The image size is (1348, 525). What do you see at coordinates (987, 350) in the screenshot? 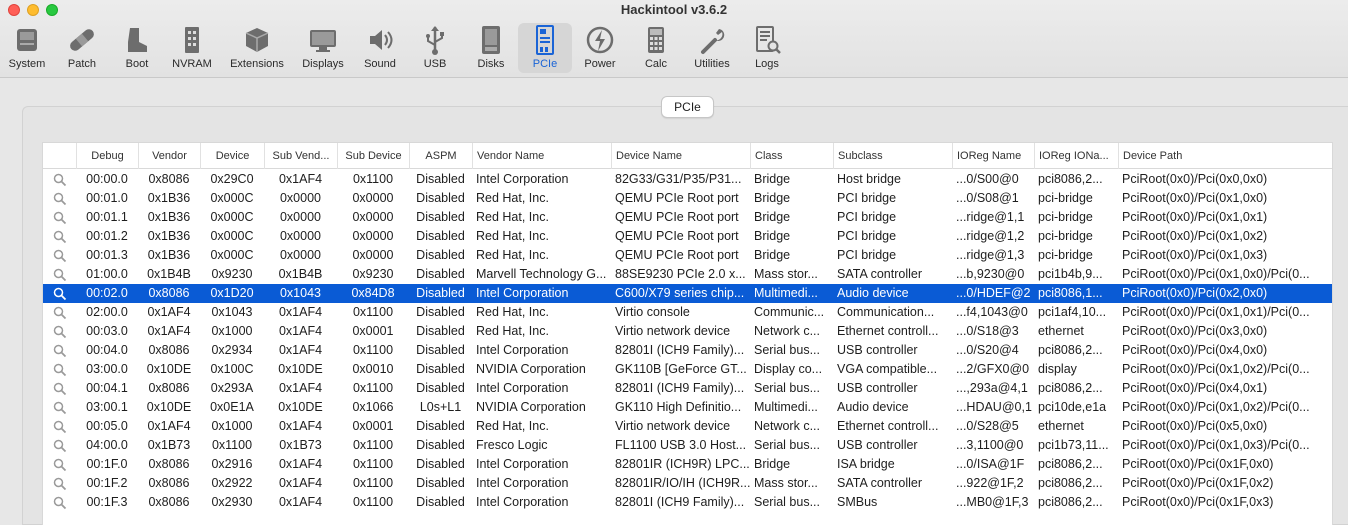
I see `cell-ioreg-name: ...0/S20@4` at bounding box center [987, 350].